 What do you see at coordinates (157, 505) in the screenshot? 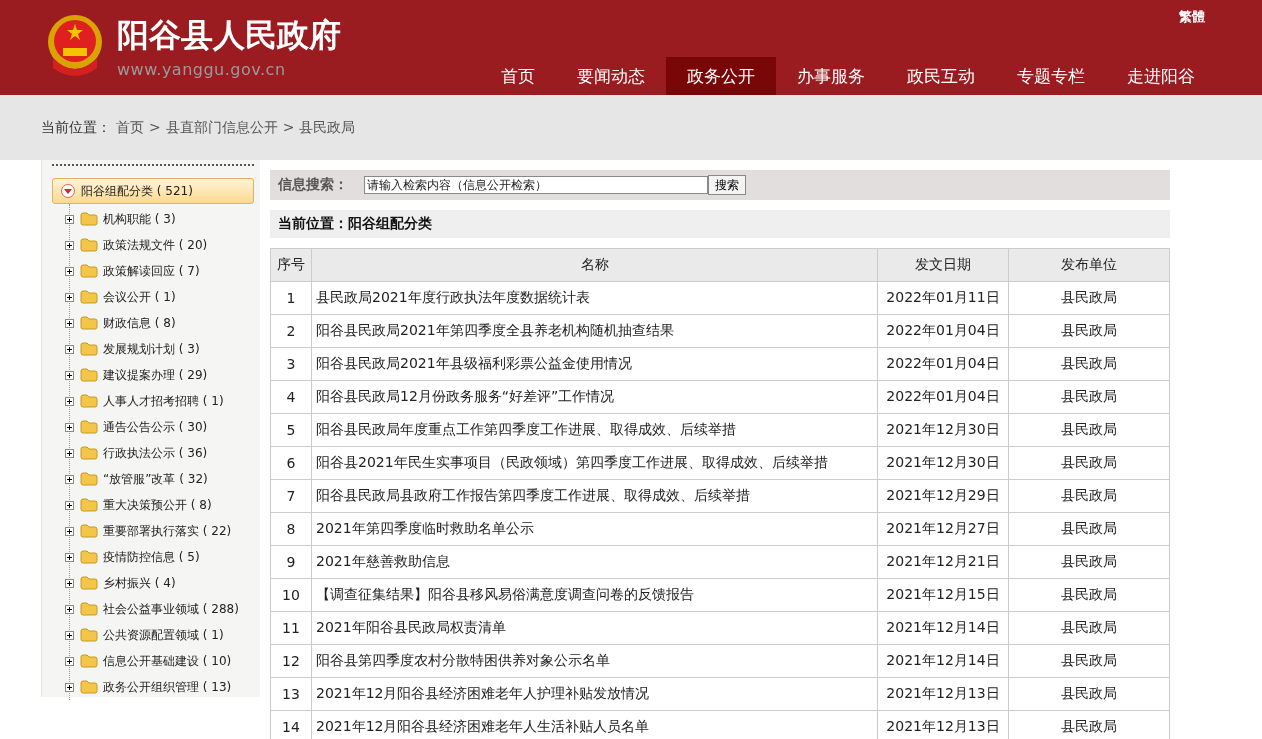
I see `tree-item: 重大决策预公开 ( 8)` at bounding box center [157, 505].